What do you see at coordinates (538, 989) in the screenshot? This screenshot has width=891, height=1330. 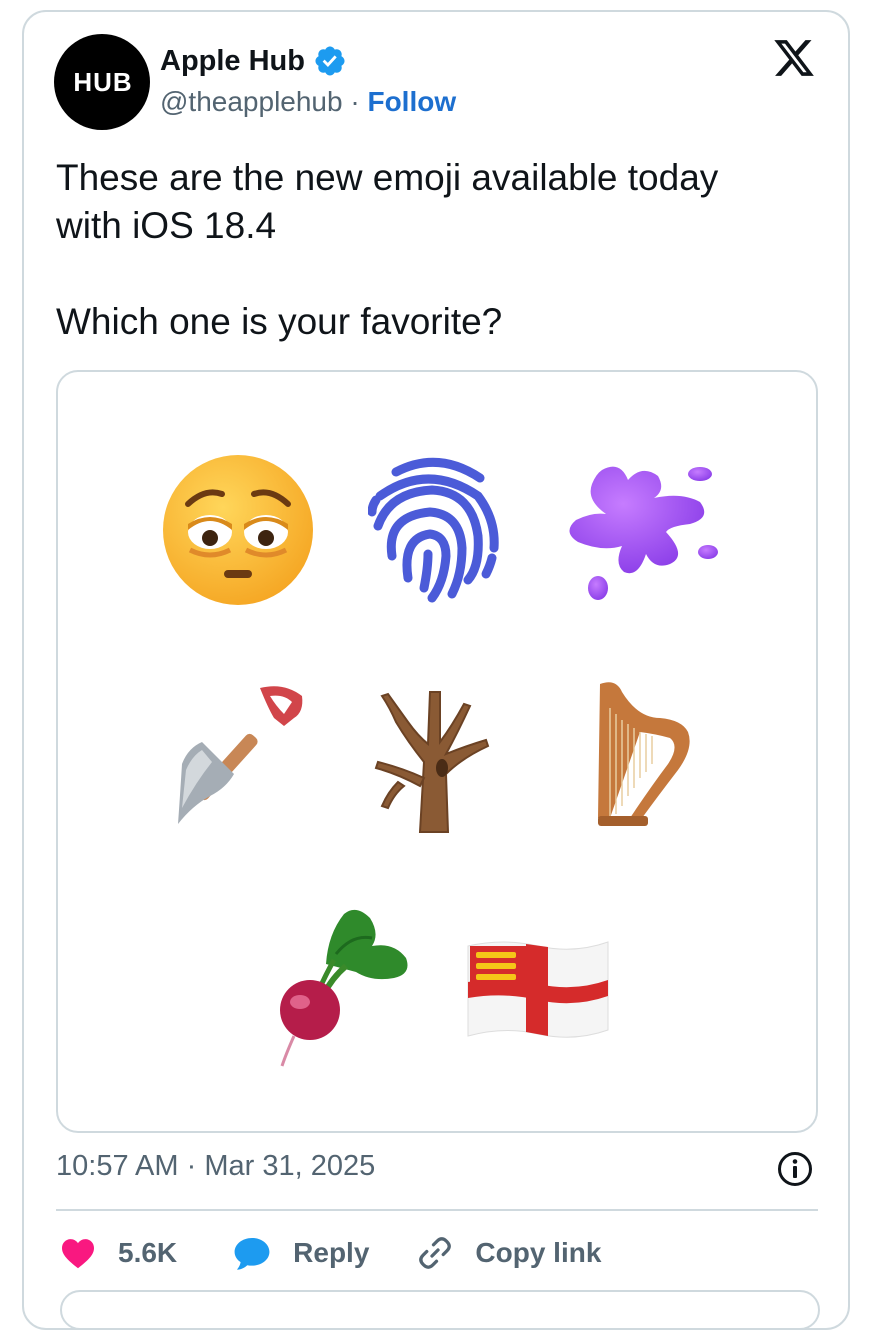 I see `flag-sark-icon` at bounding box center [538, 989].